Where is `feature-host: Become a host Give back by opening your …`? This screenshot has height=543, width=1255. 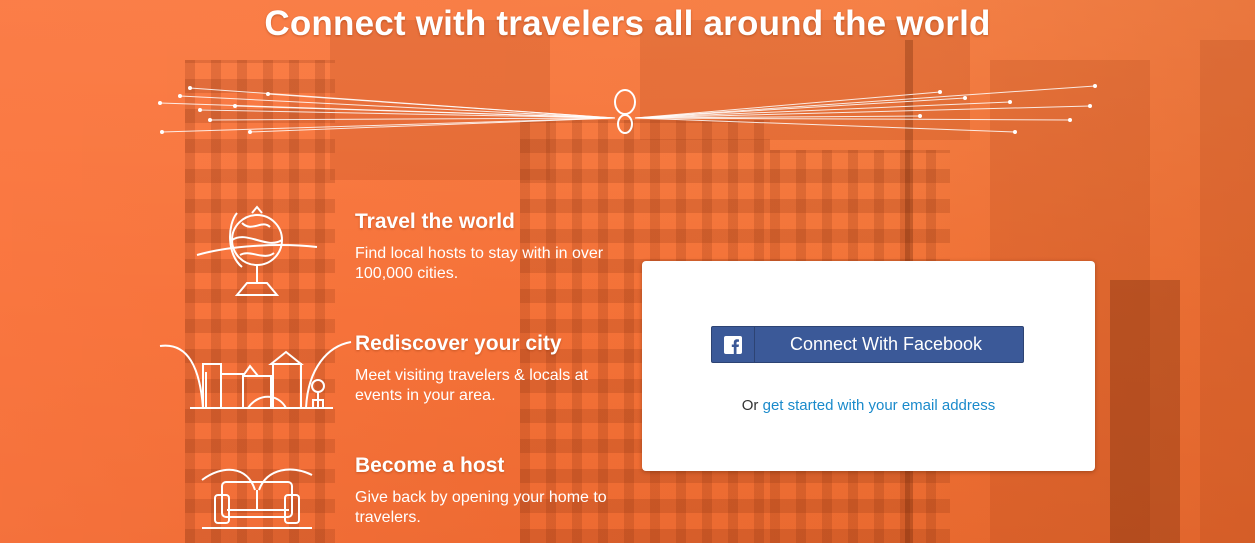 feature-host: Become a host Give back by opening your … is located at coordinates (485, 491).